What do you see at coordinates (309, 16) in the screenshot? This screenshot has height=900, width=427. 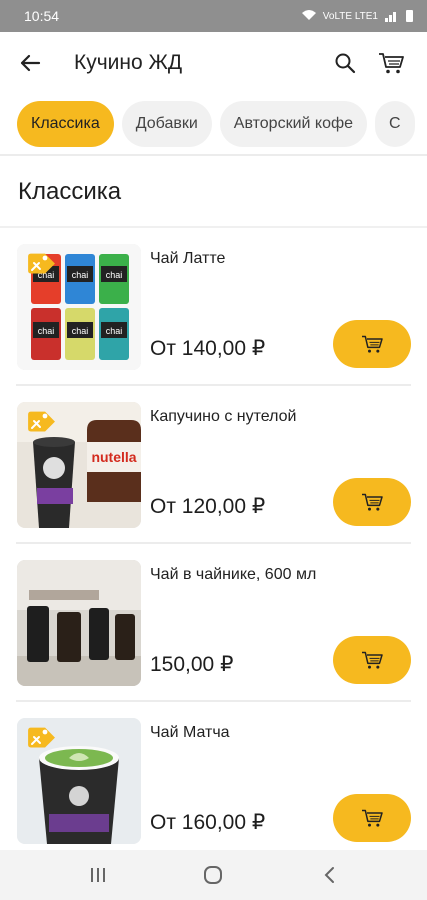 I see `wifi-icon` at bounding box center [309, 16].